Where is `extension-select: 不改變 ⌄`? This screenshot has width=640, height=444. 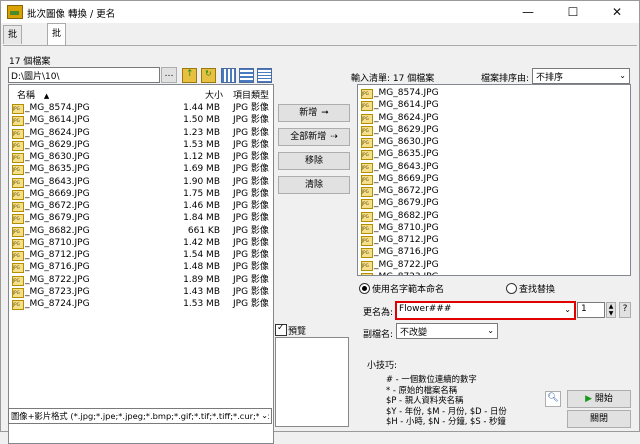
extension-select: 不改變 ⌄ is located at coordinates (447, 331).